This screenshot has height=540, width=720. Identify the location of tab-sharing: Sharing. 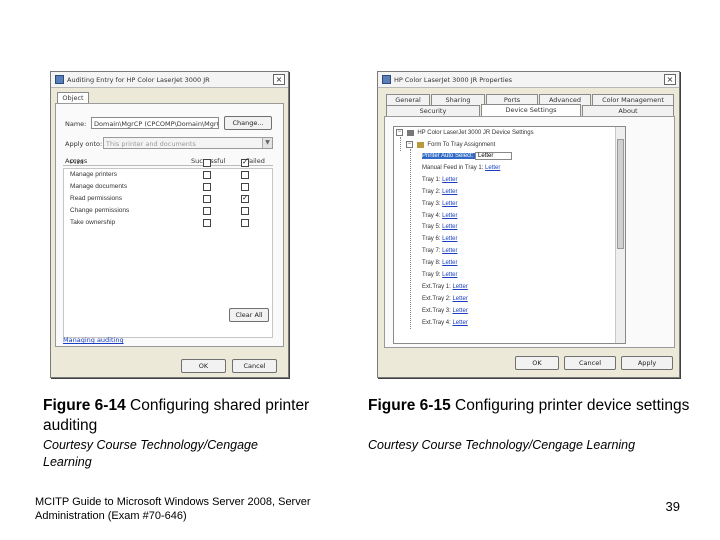
(458, 99).